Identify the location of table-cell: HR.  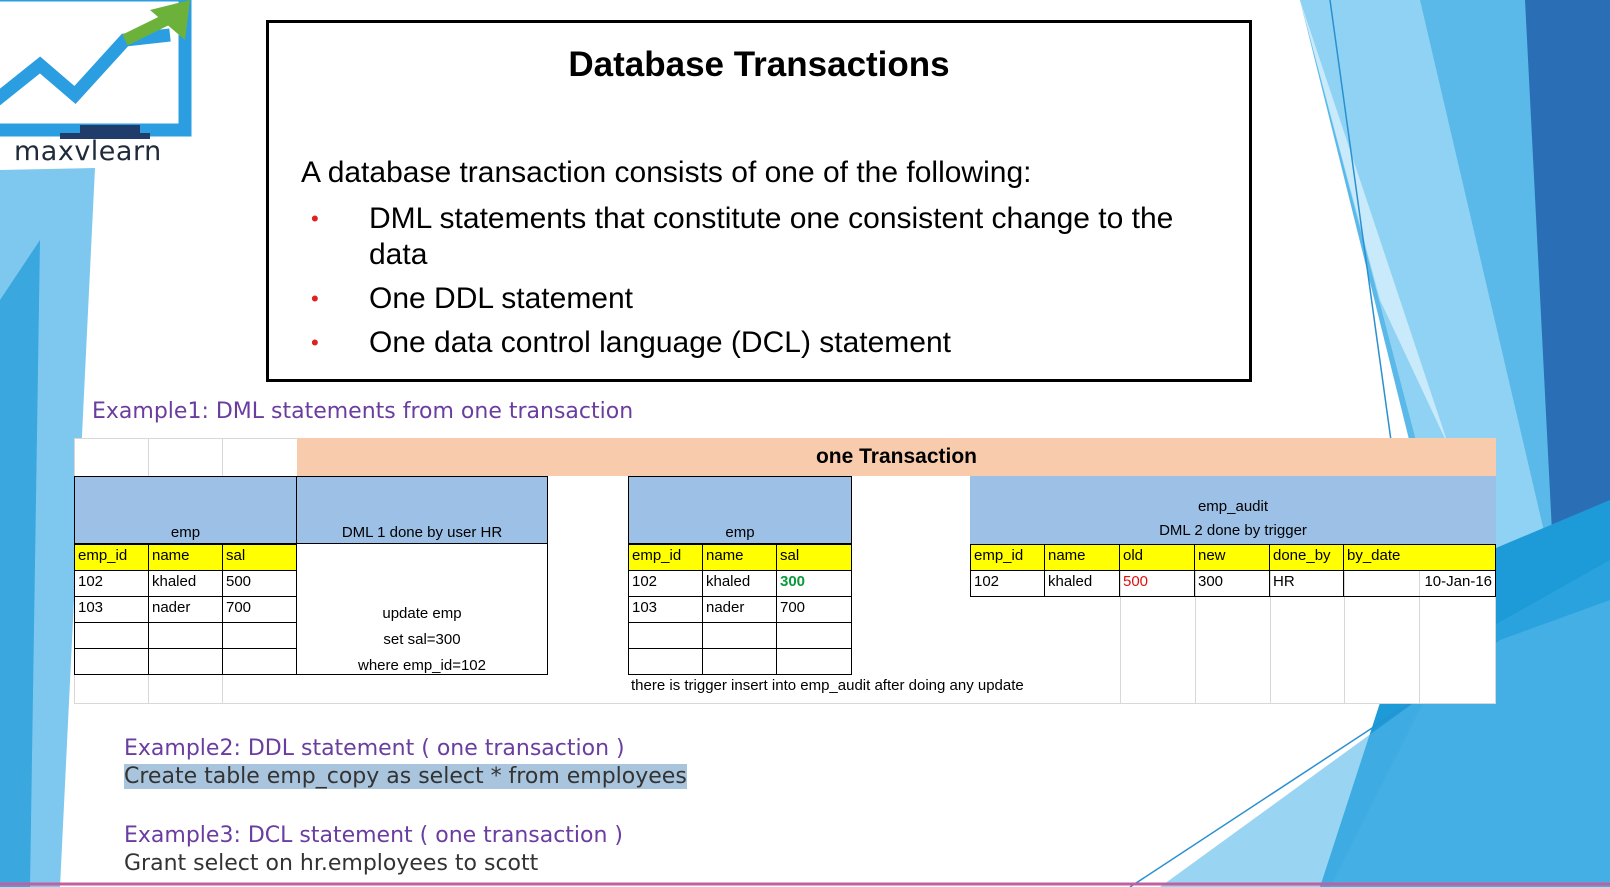
(1306, 583).